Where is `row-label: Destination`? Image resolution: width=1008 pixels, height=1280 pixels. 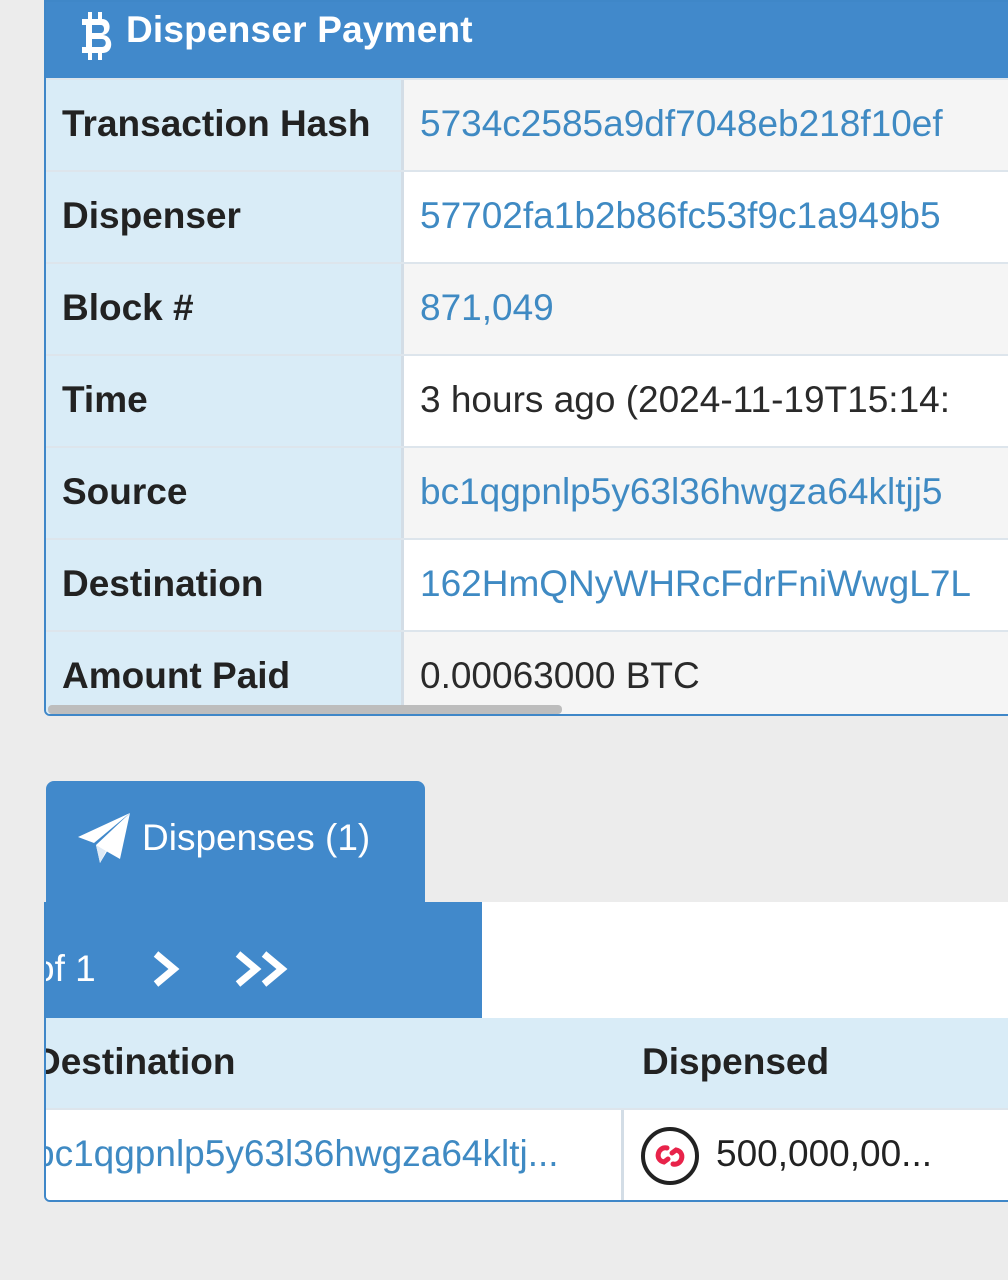 row-label: Destination is located at coordinates (225, 585).